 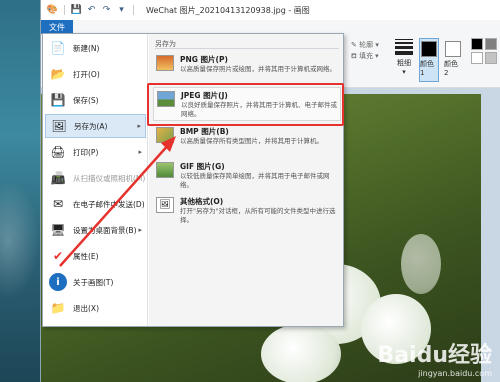 I want to click on email-icon: ✉, so click(x=58, y=204).